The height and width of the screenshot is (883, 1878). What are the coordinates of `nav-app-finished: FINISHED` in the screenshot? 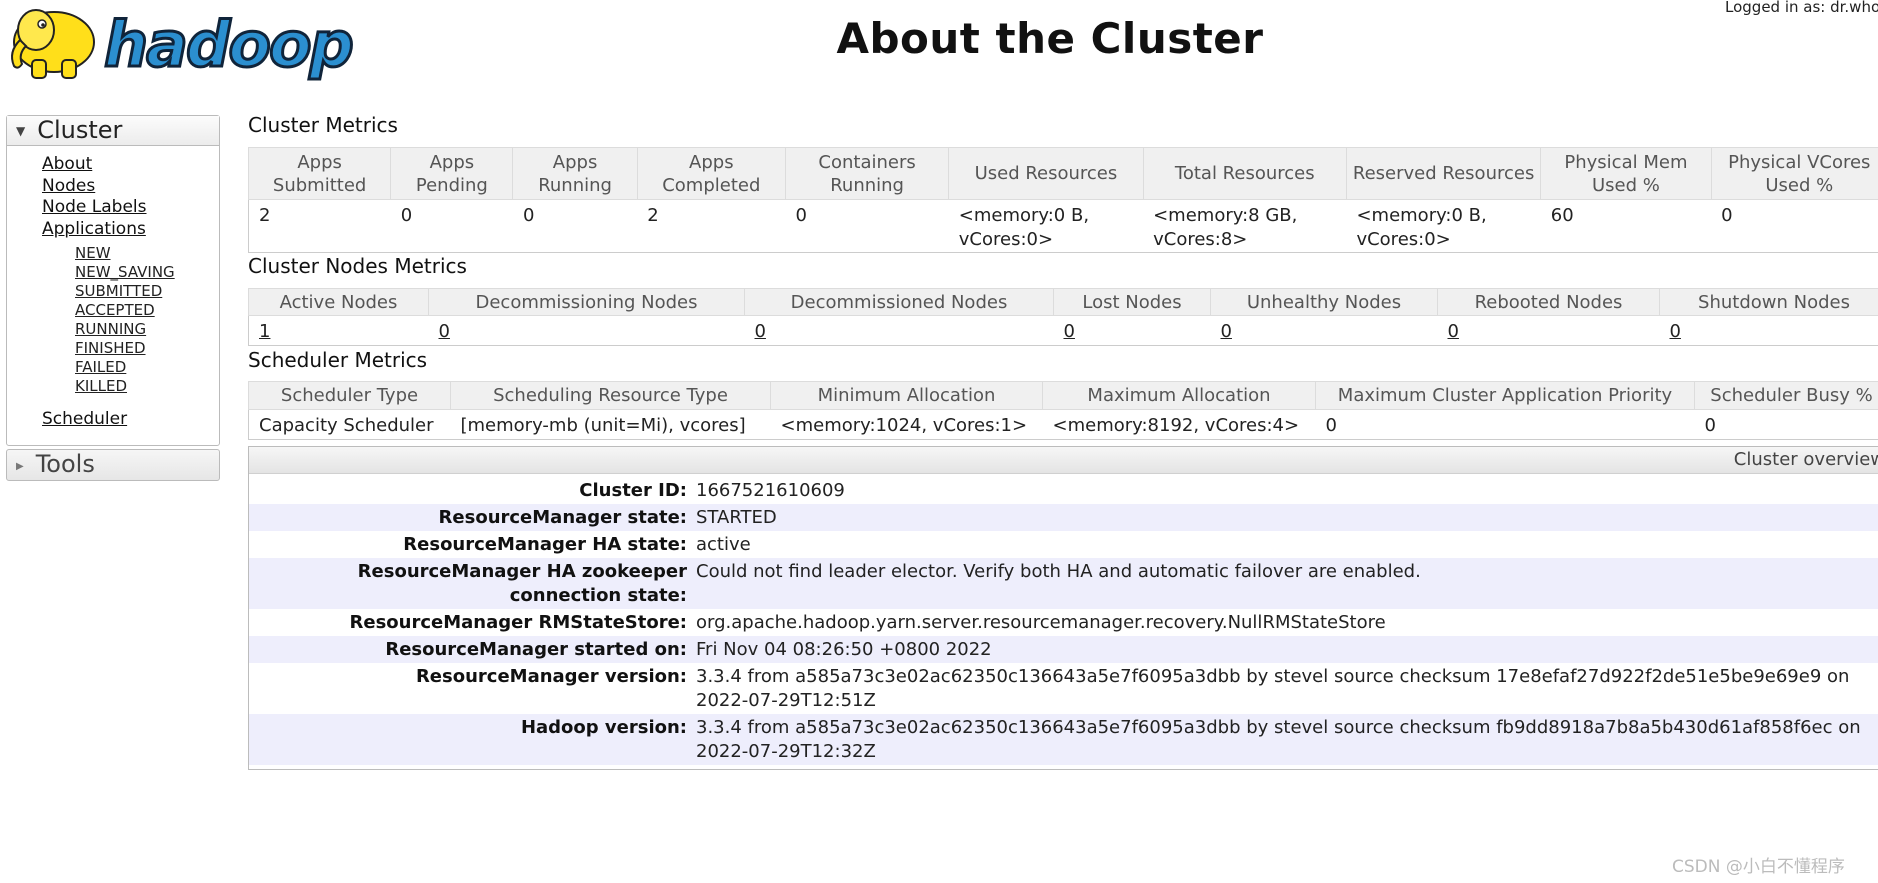 It's located at (110, 348).